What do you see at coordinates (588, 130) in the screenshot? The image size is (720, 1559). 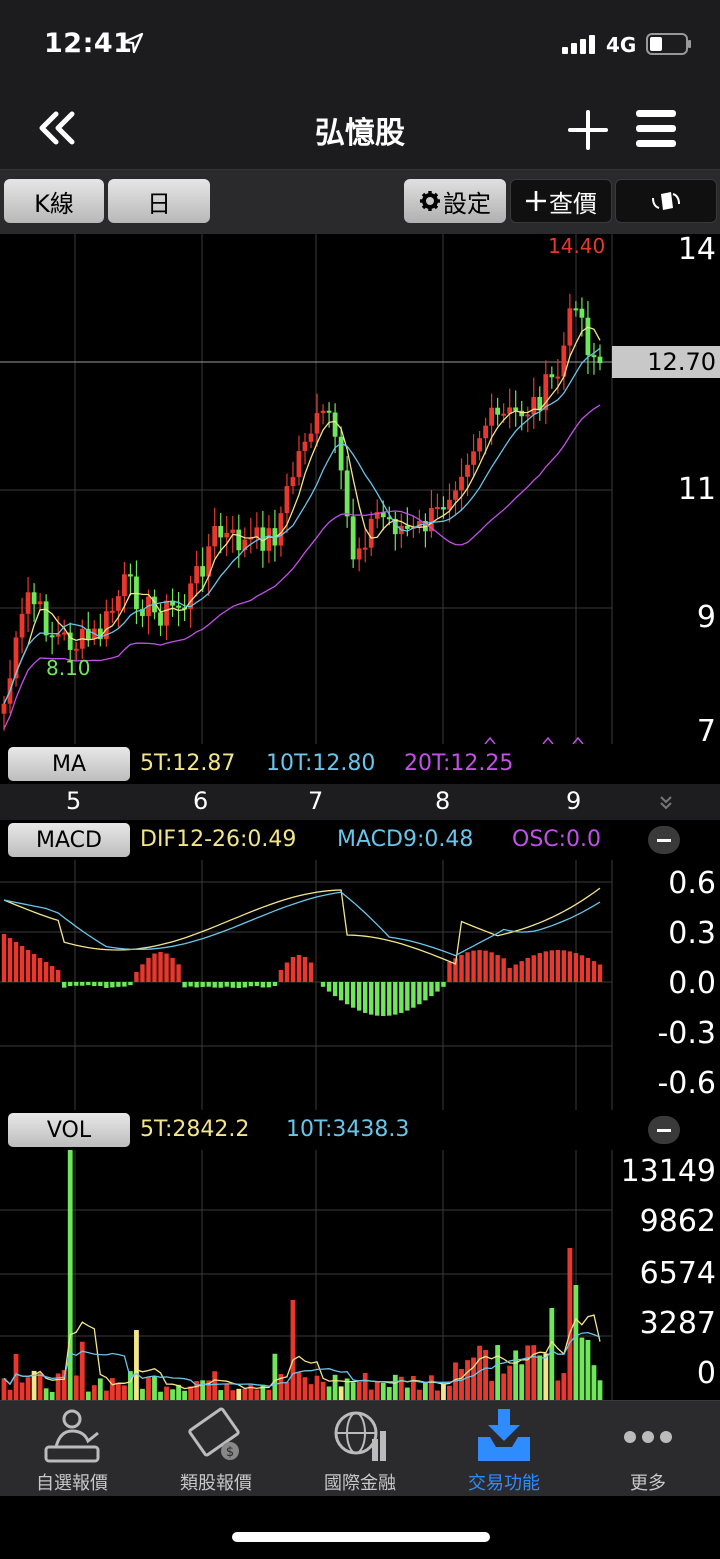 I see `add-icon` at bounding box center [588, 130].